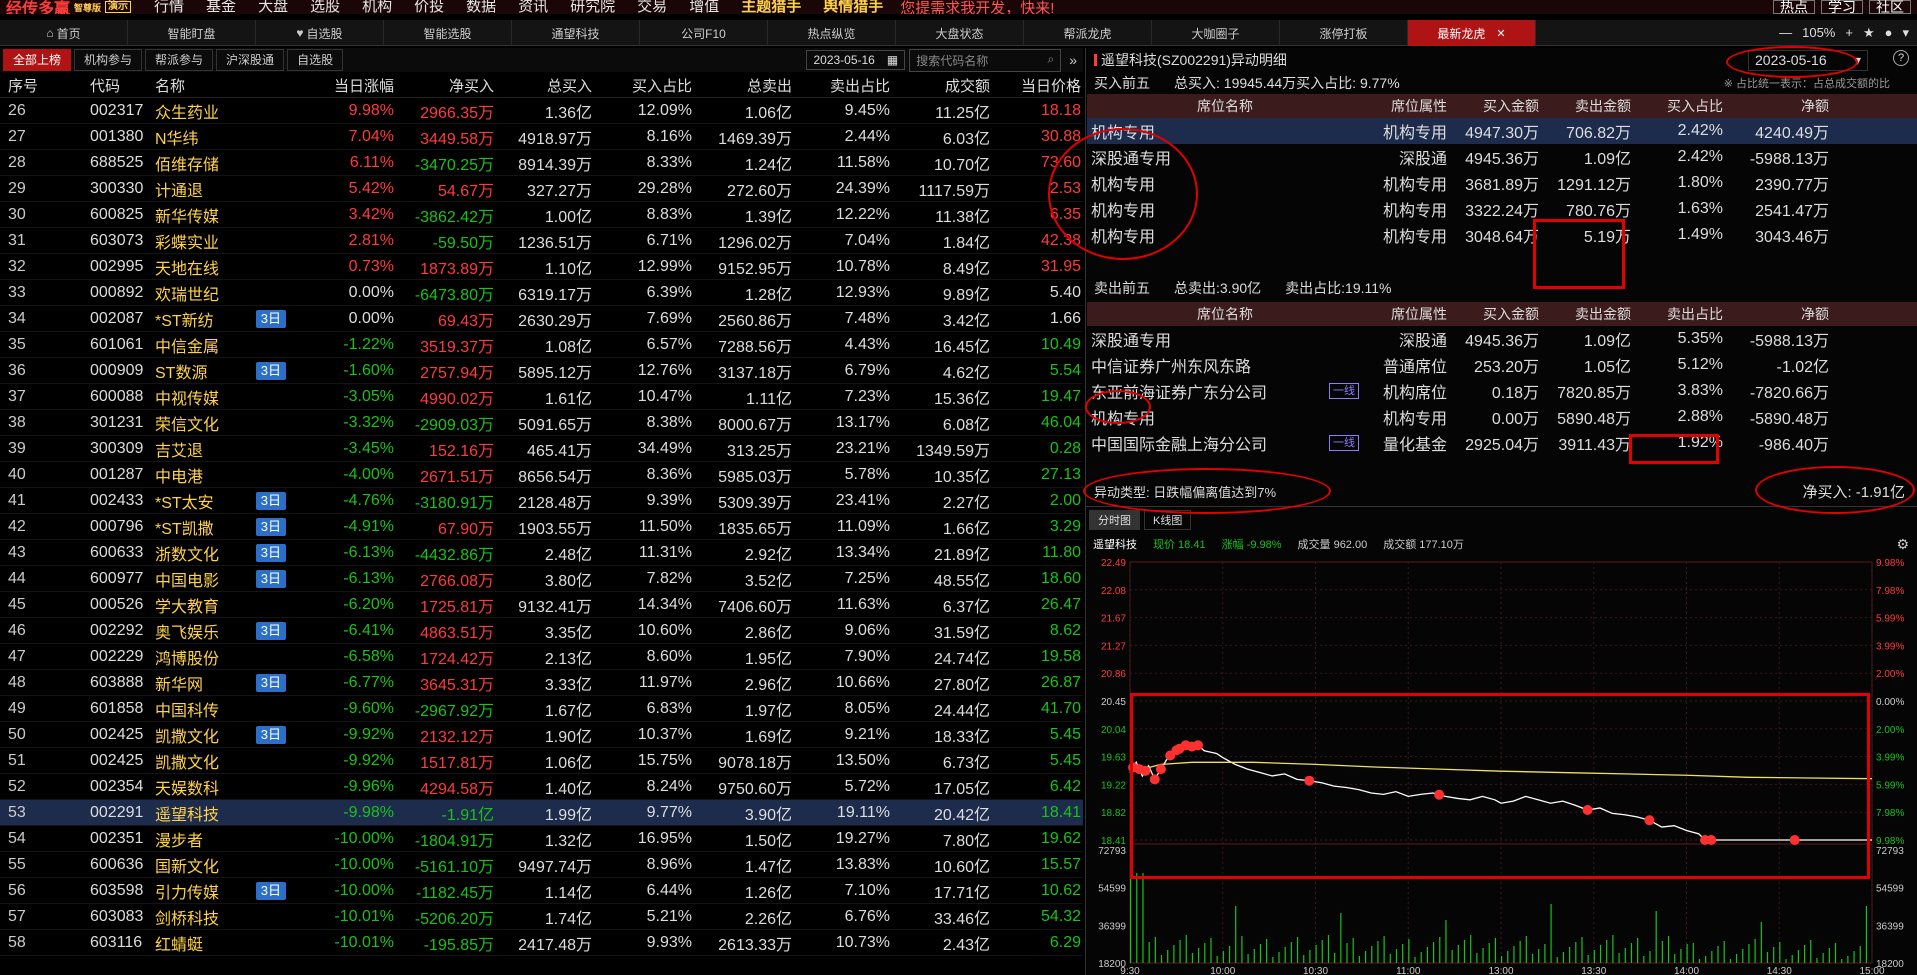 The width and height of the screenshot is (1917, 975). What do you see at coordinates (429, 7) in the screenshot?
I see `menu-item: 价投` at bounding box center [429, 7].